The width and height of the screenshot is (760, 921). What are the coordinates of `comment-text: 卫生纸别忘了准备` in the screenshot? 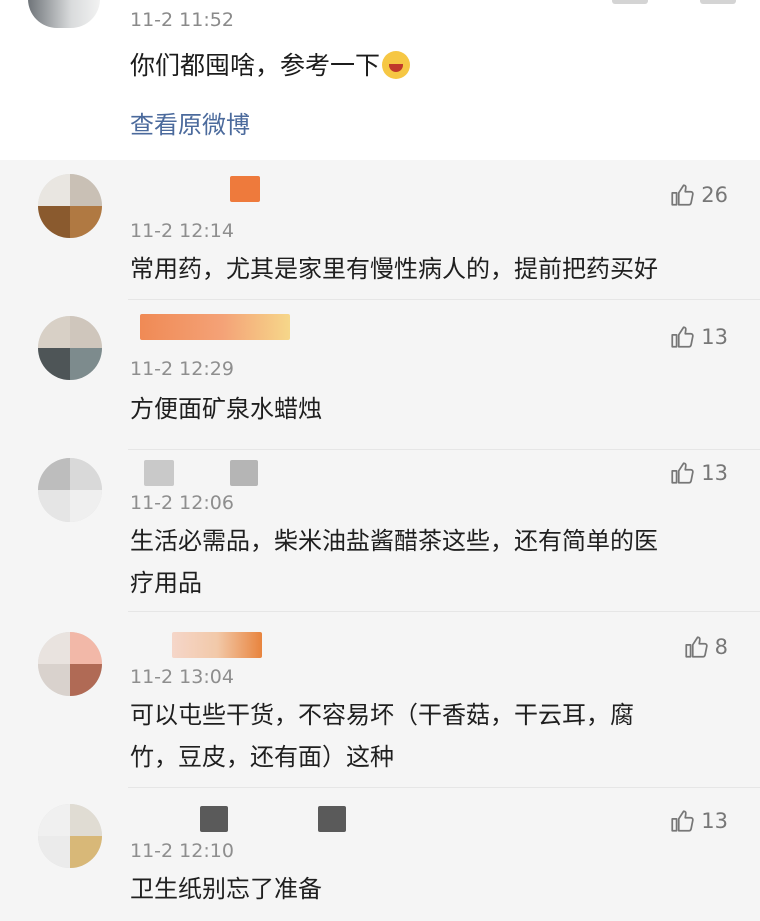 It's located at (226, 889).